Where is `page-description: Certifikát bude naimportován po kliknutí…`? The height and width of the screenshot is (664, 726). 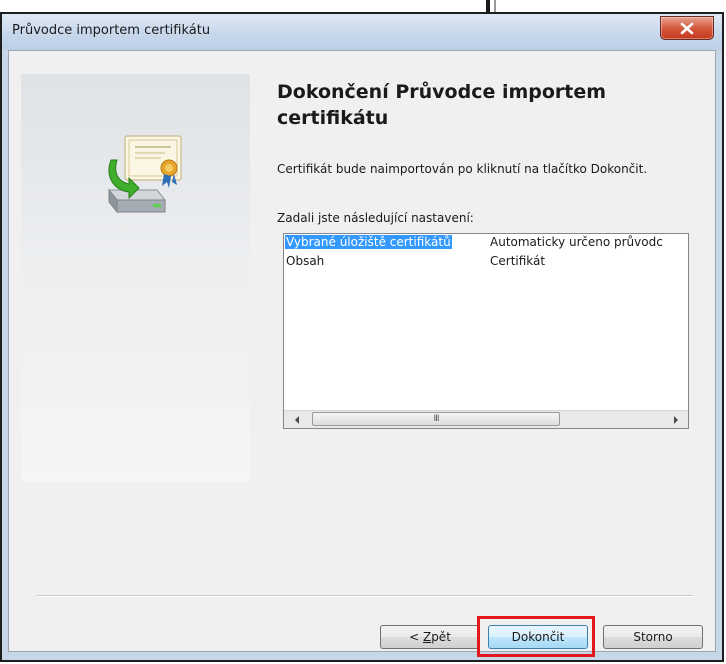
page-description: Certifikát bude naimportován po kliknutí… is located at coordinates (462, 169).